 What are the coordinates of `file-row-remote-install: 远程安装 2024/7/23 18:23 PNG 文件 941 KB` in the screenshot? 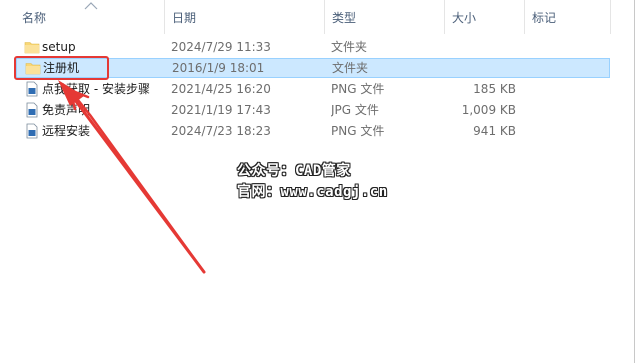 It's located at (313, 131).